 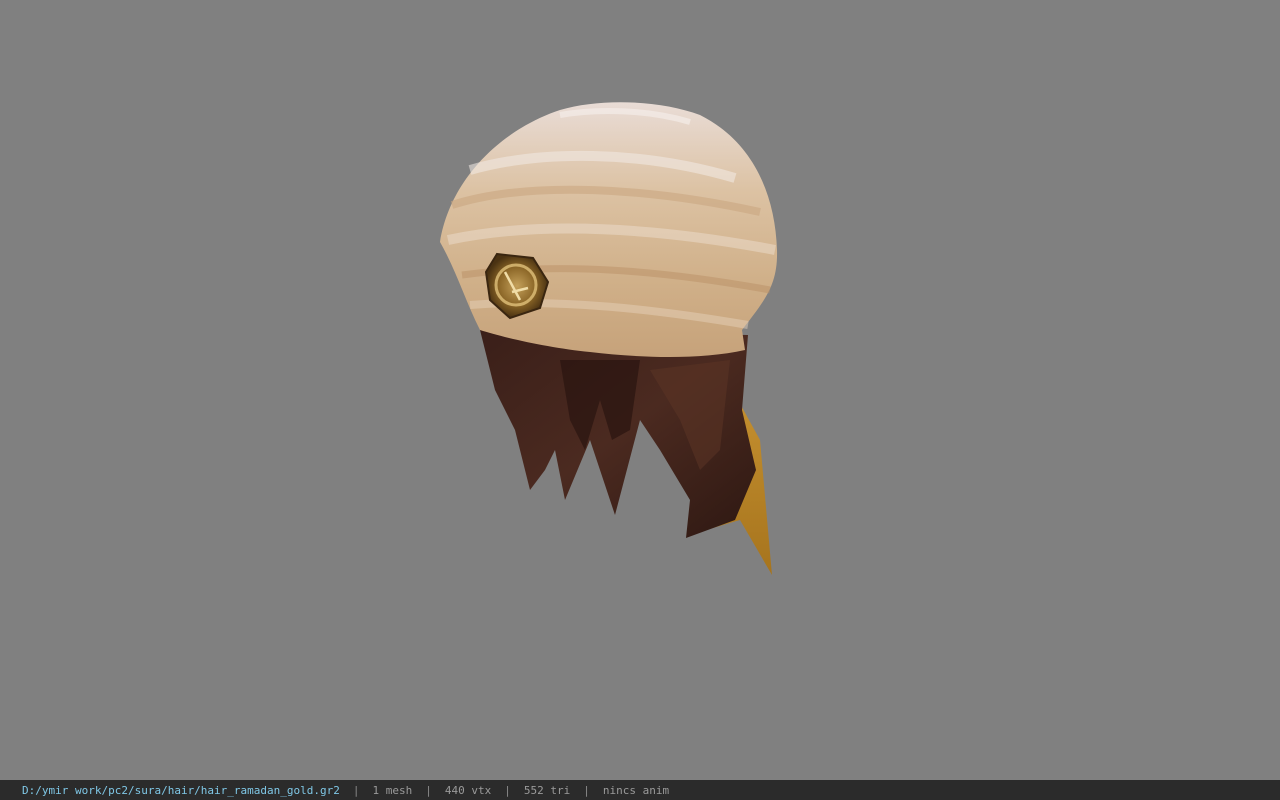 I want to click on mesh-count: 1 mesh, so click(x=392, y=790).